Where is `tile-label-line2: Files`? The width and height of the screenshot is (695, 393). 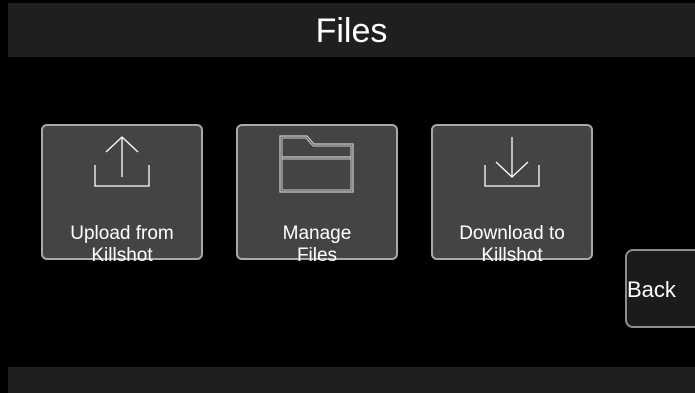 tile-label-line2: Files is located at coordinates (317, 255).